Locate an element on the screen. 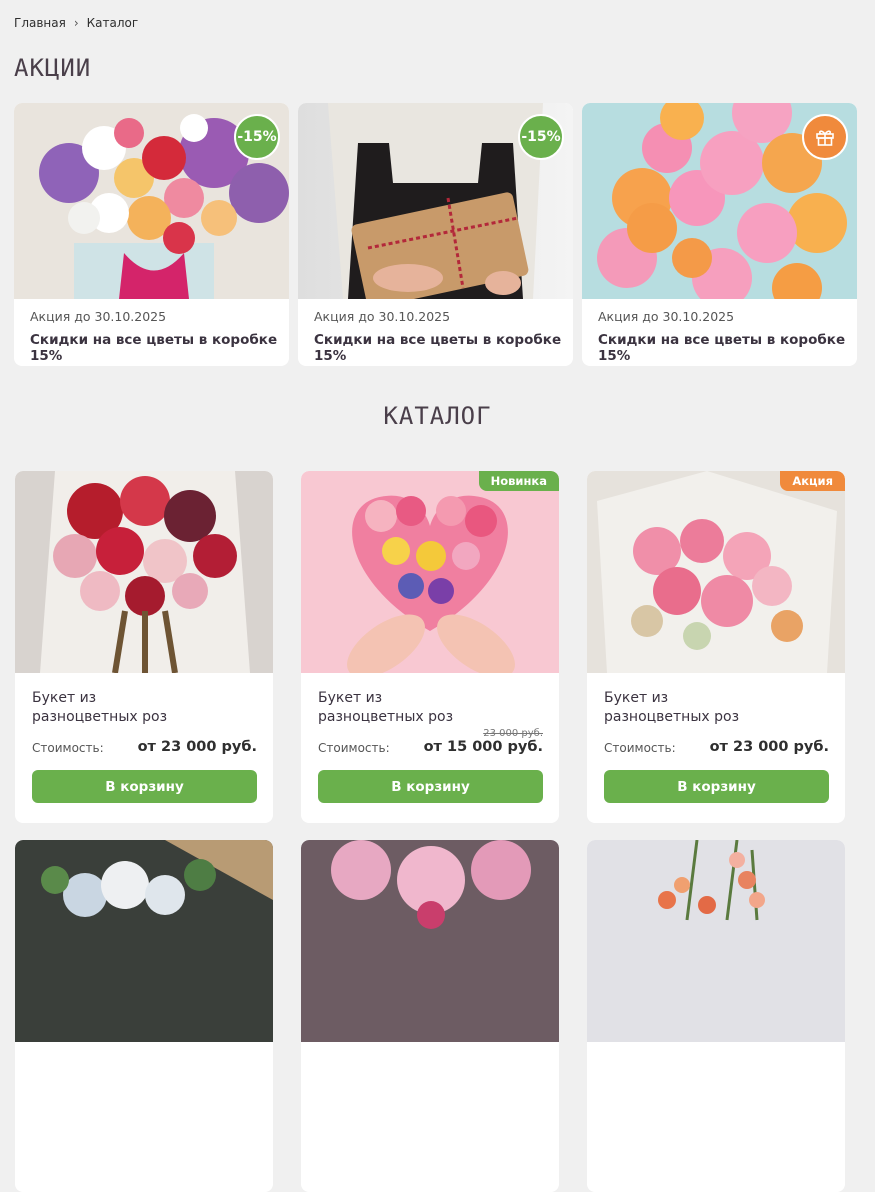 The height and width of the screenshot is (1192, 875). product-image: Новинка is located at coordinates (430, 572).